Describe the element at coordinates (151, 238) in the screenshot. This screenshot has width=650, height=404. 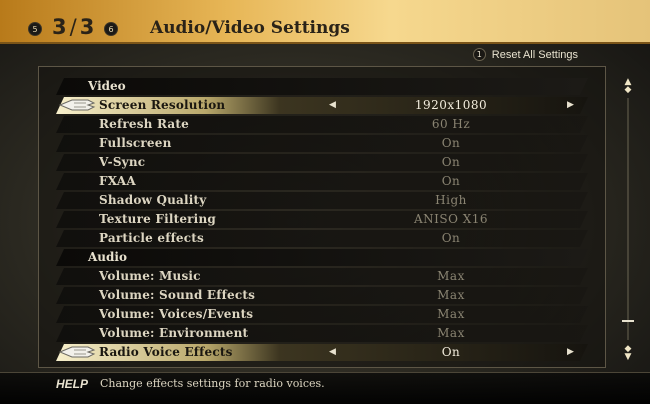
I see `setting-label: Particle effects` at that location.